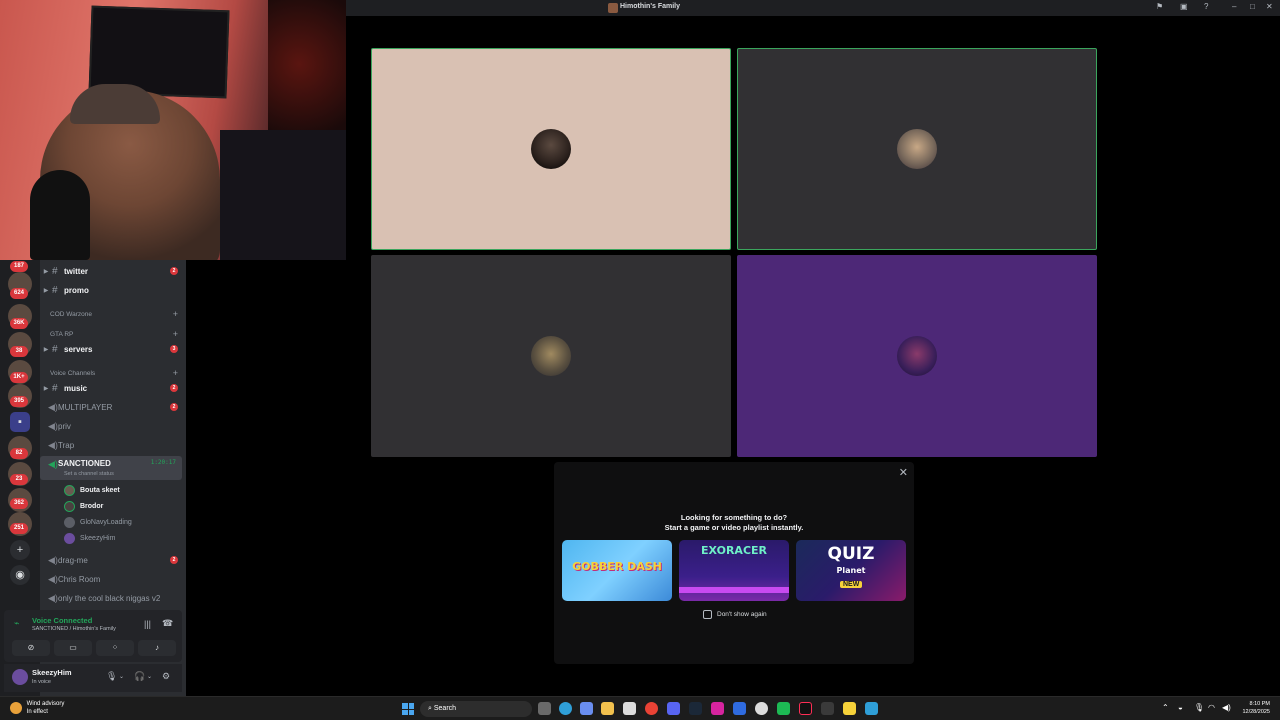  Describe the element at coordinates (139, 676) in the screenshot. I see `headphones-icon: 🎧` at that location.